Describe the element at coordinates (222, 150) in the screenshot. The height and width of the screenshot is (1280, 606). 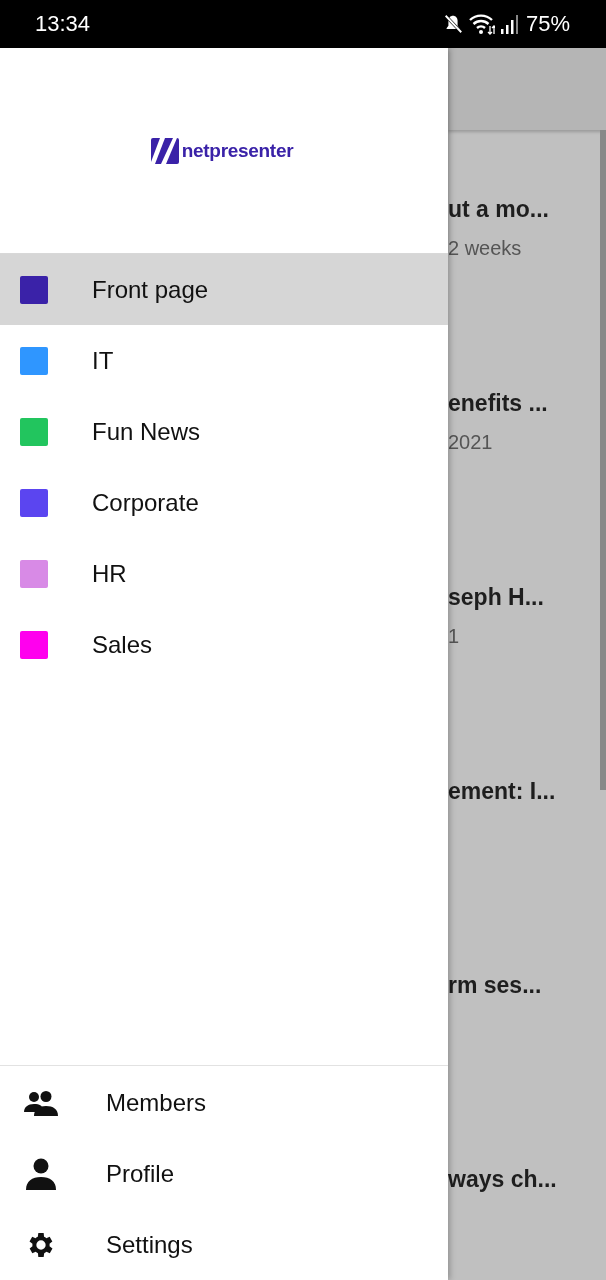
I see `logo: netpresenter` at that location.